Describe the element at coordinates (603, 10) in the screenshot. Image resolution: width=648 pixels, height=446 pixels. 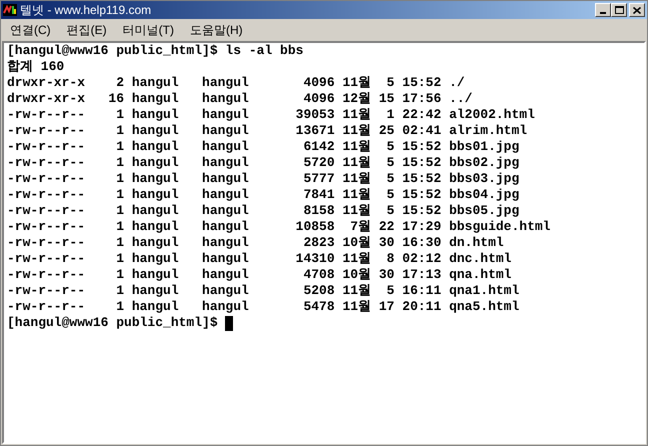
I see `minimize-button` at that location.